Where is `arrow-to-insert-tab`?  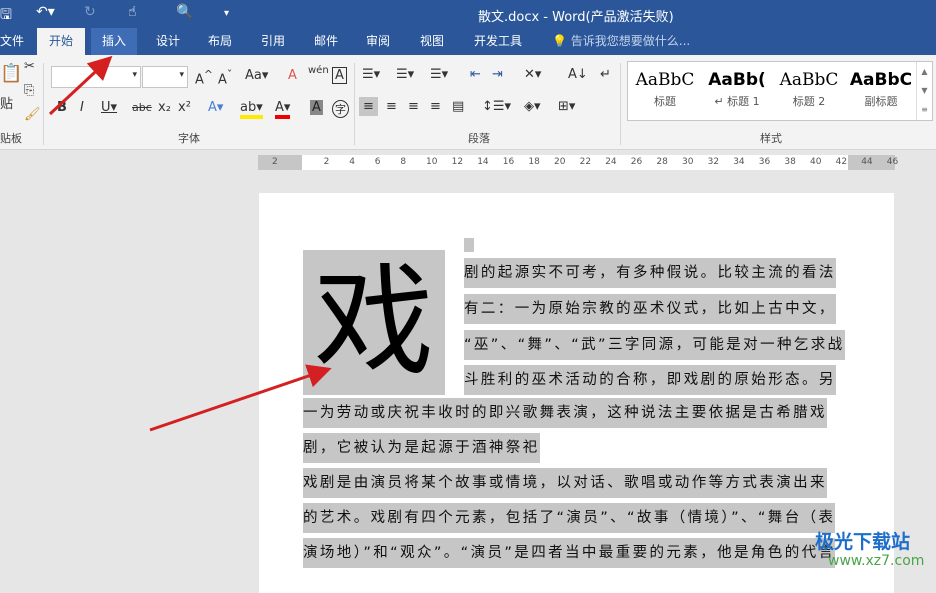 arrow-to-insert-tab is located at coordinates (80, 85).